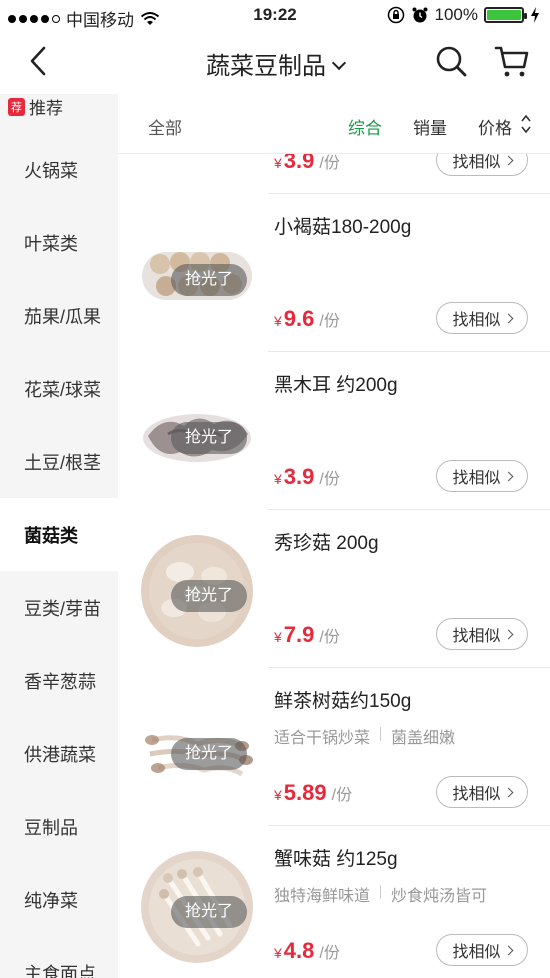 Image resolution: width=550 pixels, height=978 pixels. I want to click on filter-all: 全部, so click(165, 126).